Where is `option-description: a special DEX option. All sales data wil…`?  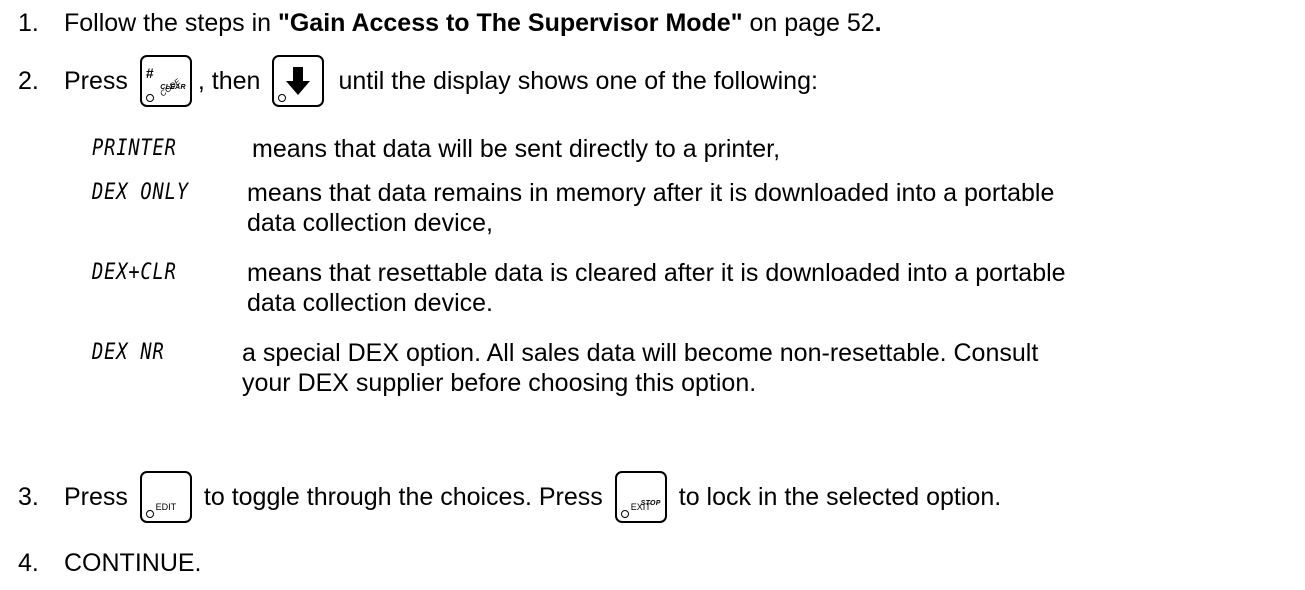 option-description: a special DEX option. All sales data wil… is located at coordinates (640, 353).